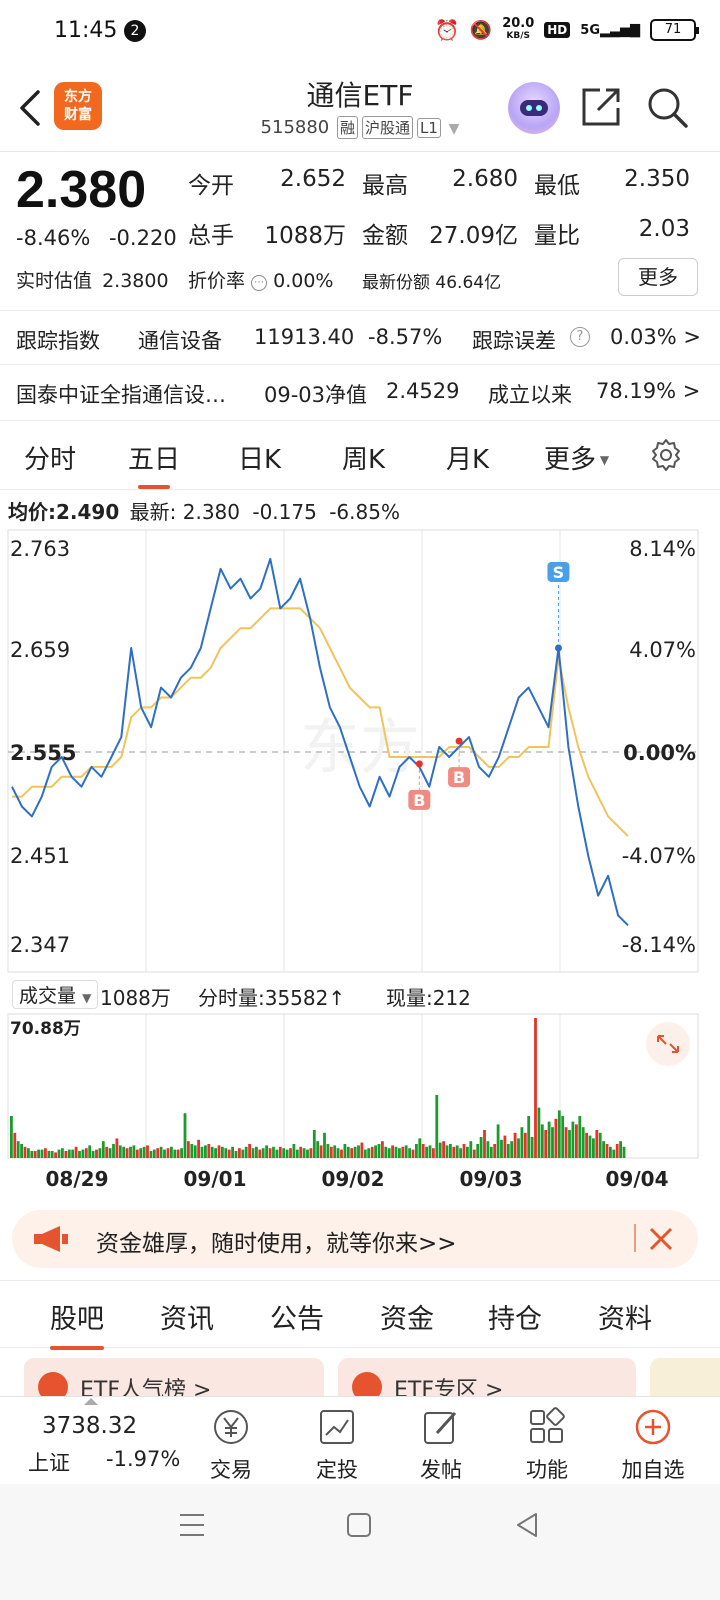  Describe the element at coordinates (50, 457) in the screenshot. I see `tab-intraday: 分时` at that location.